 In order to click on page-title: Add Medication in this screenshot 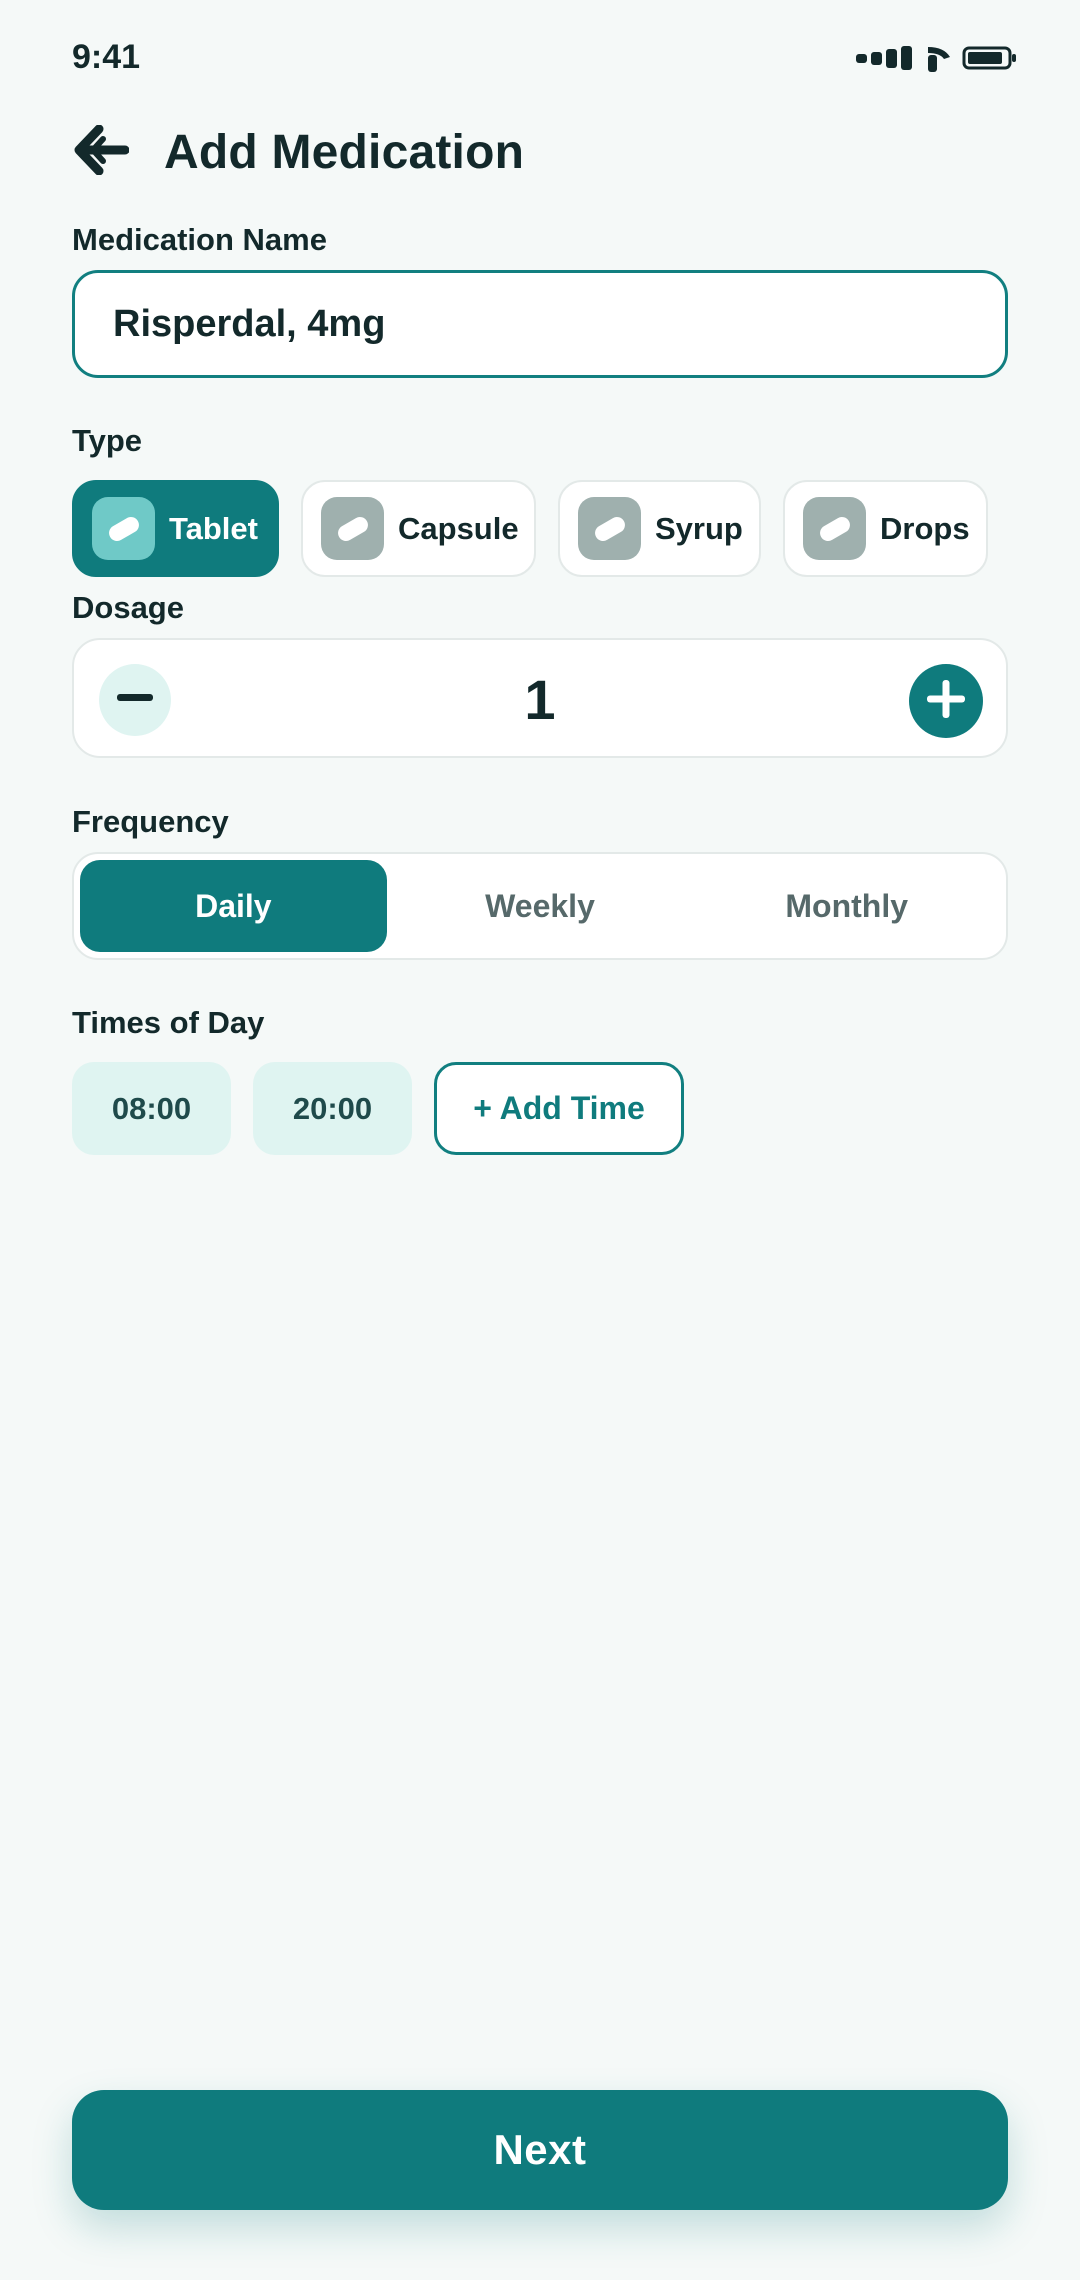, I will do `click(344, 152)`.